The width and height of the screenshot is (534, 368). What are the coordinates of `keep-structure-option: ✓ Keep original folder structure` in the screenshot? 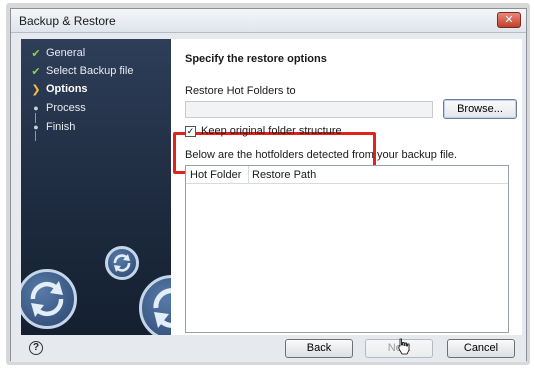 It's located at (263, 131).